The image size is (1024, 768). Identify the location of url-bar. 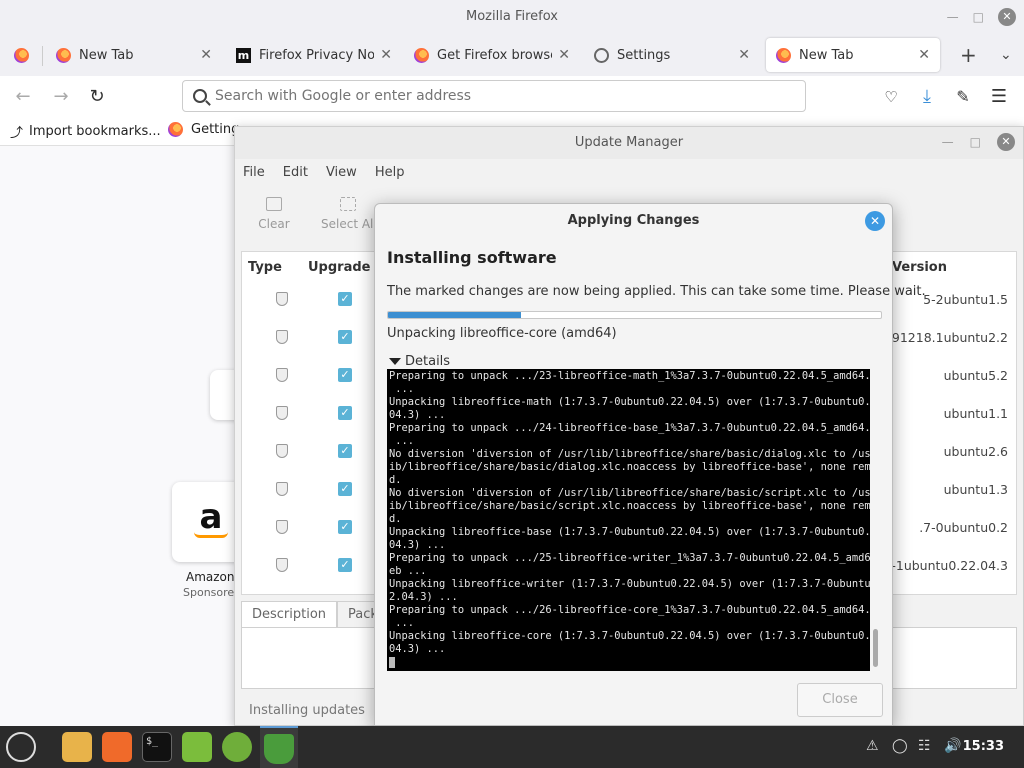
(494, 96).